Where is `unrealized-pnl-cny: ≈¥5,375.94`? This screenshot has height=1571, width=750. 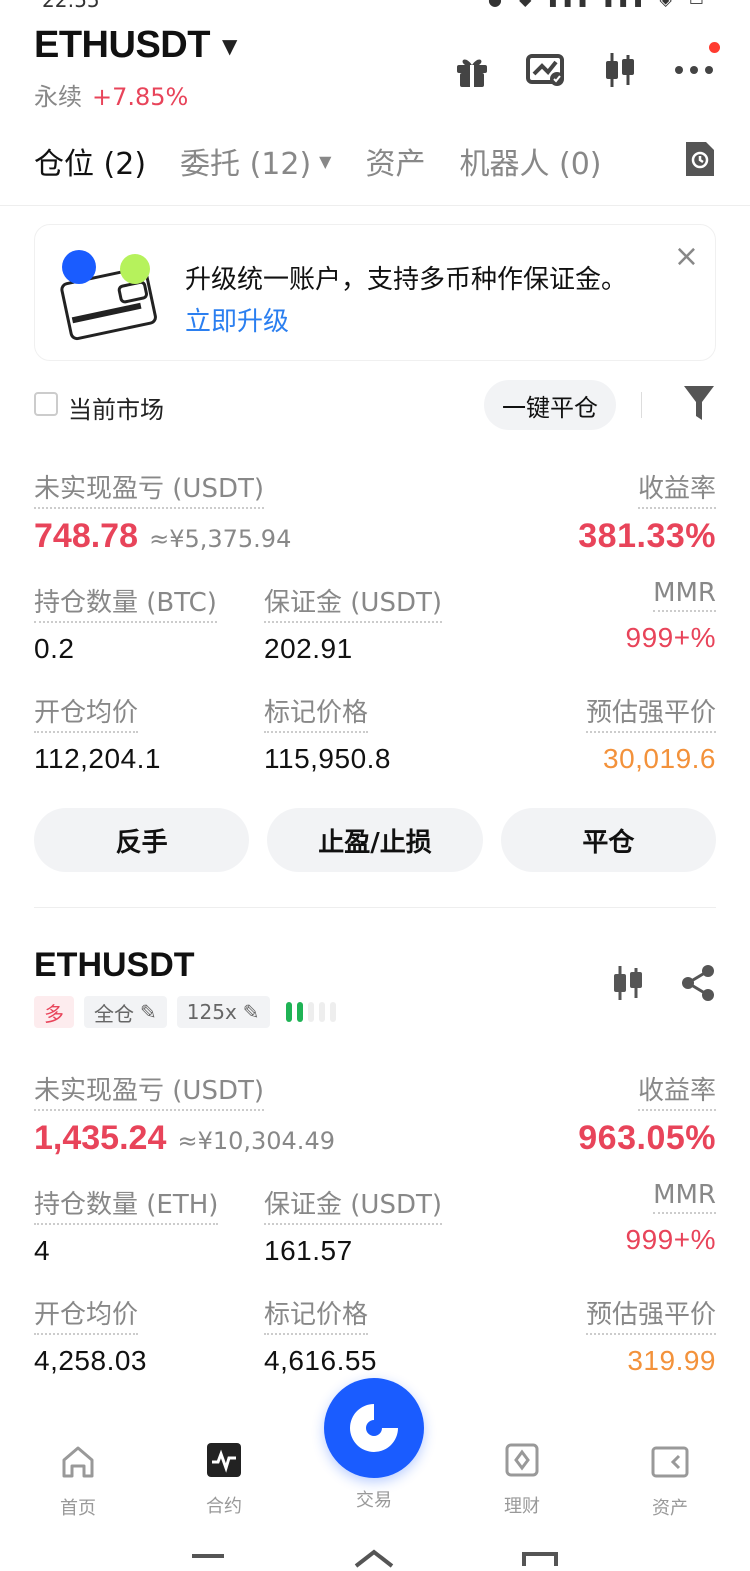 unrealized-pnl-cny: ≈¥5,375.94 is located at coordinates (220, 539).